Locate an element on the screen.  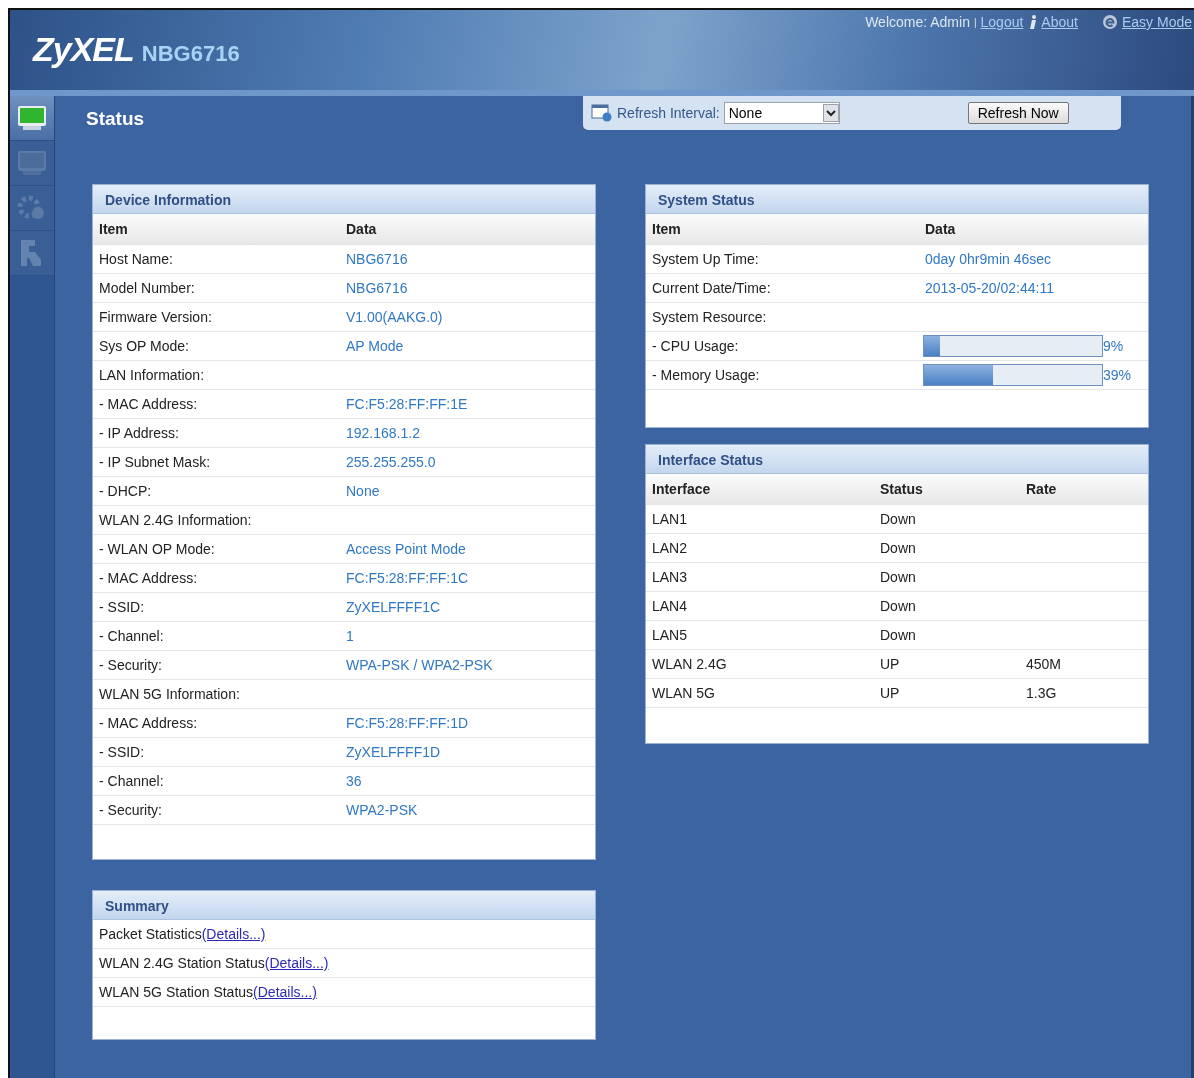
item-label: Model Number: is located at coordinates (147, 288).